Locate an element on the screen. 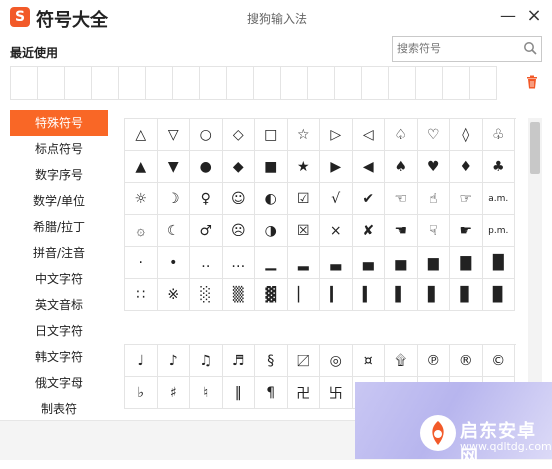 The height and width of the screenshot is (469, 552). sidebar-item: 数学/单位 is located at coordinates (59, 201).